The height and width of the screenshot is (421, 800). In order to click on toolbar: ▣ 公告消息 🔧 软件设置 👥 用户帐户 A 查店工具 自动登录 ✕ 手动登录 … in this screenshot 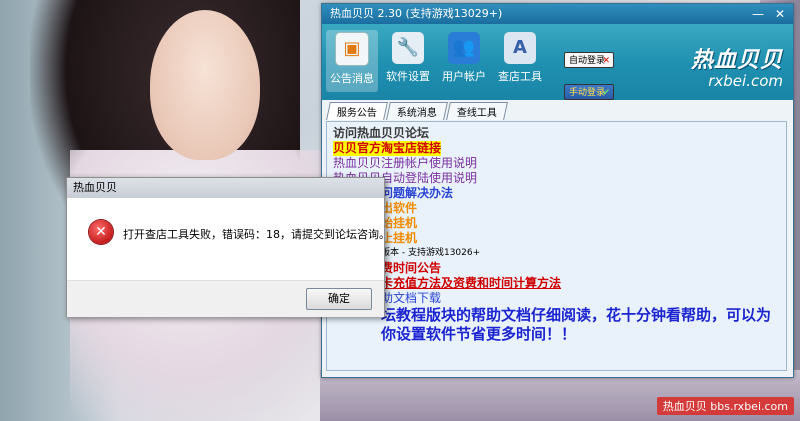, I will do `click(557, 62)`.